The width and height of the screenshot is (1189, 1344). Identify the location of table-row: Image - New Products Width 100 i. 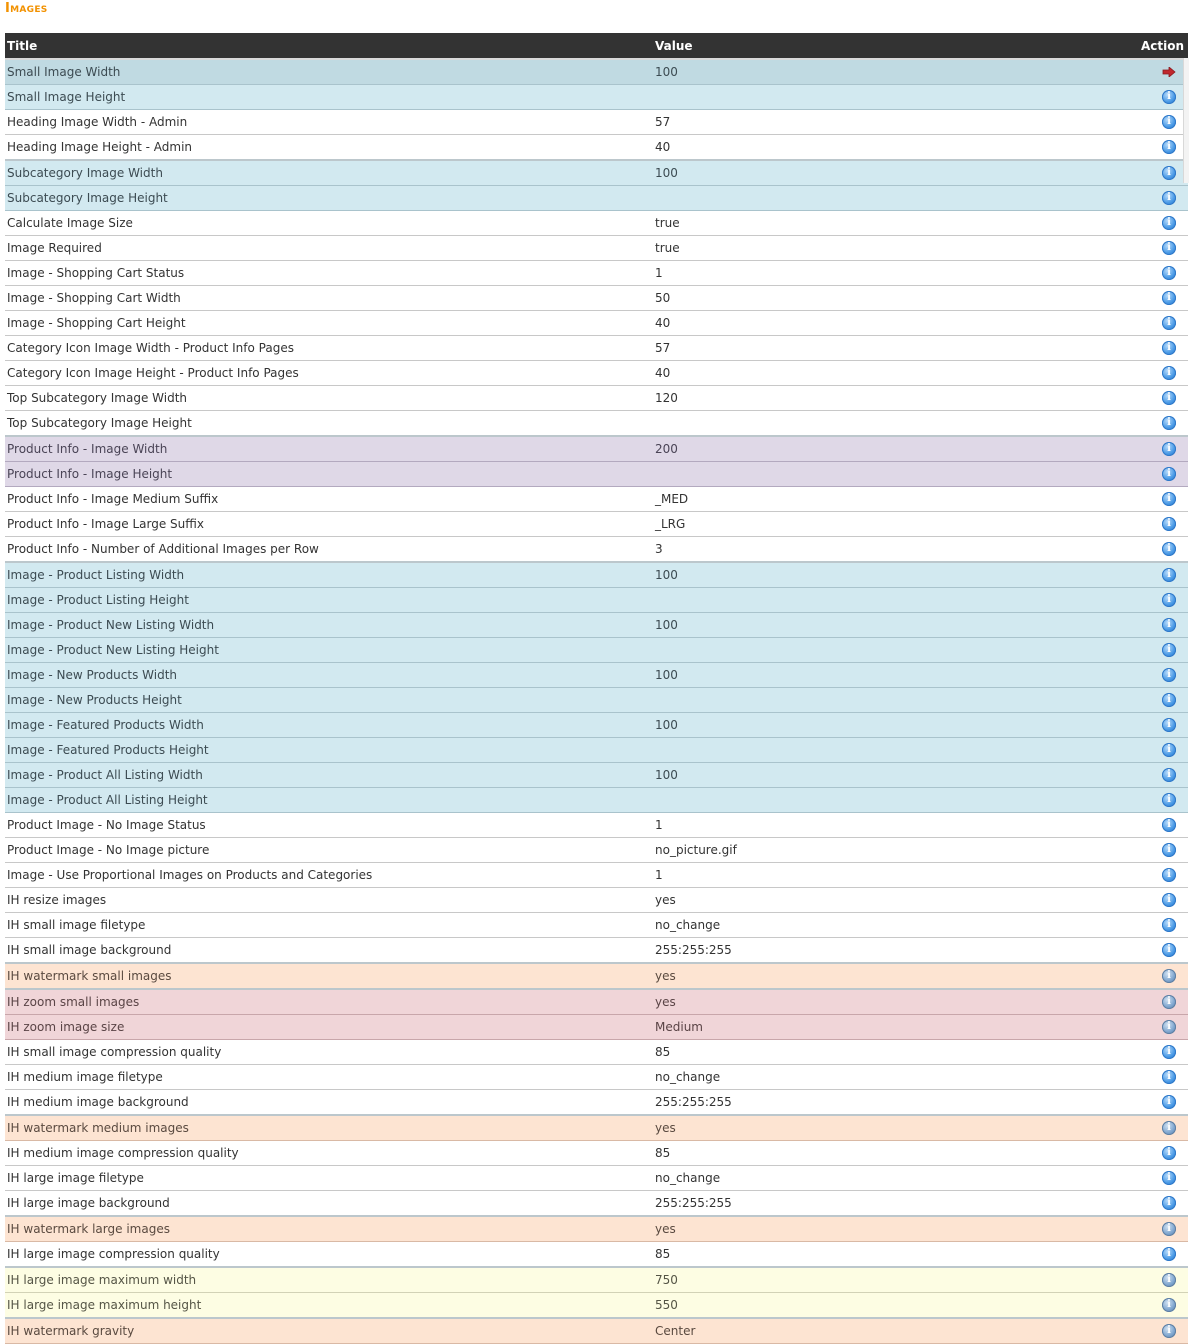
(596, 675).